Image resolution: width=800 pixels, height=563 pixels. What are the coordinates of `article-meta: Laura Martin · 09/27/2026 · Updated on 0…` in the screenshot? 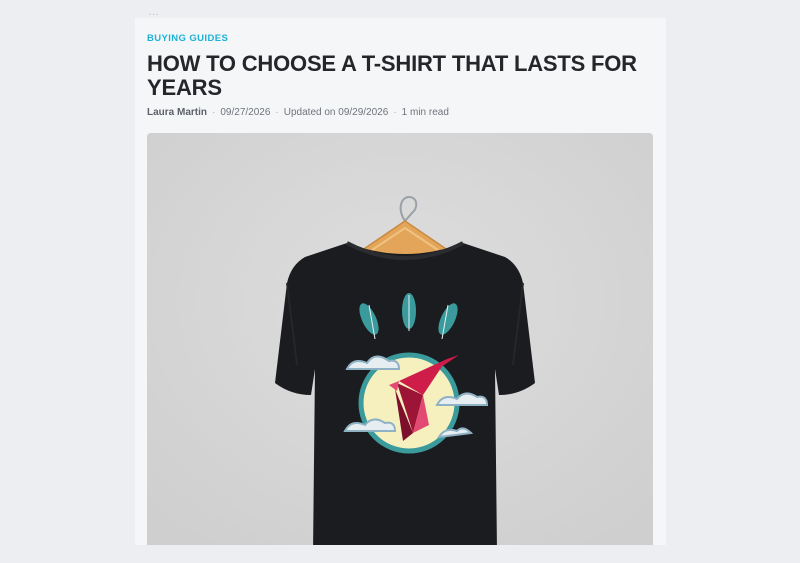 It's located at (298, 112).